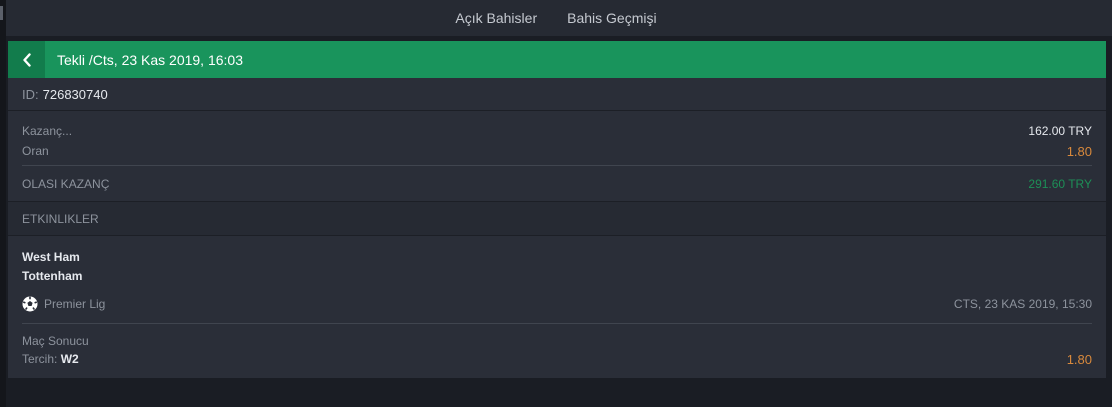 This screenshot has height=407, width=1112. What do you see at coordinates (1, 13) in the screenshot?
I see `edge-marker` at bounding box center [1, 13].